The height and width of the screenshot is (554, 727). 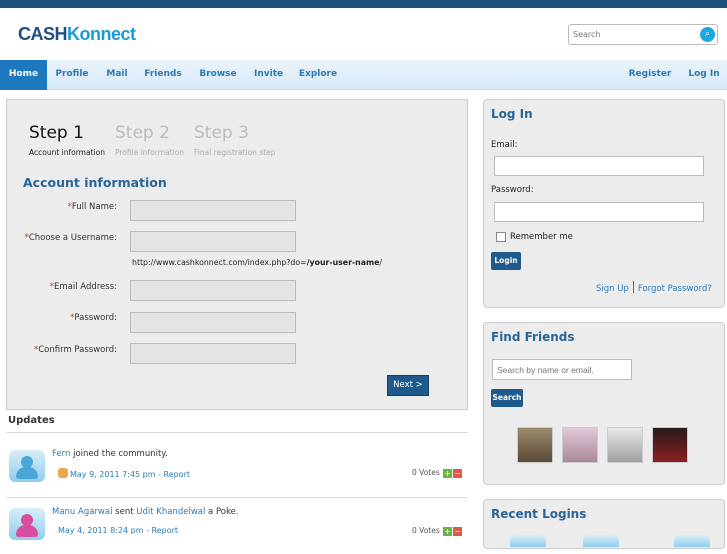 I want to click on nav-invite: Invite, so click(x=268, y=75).